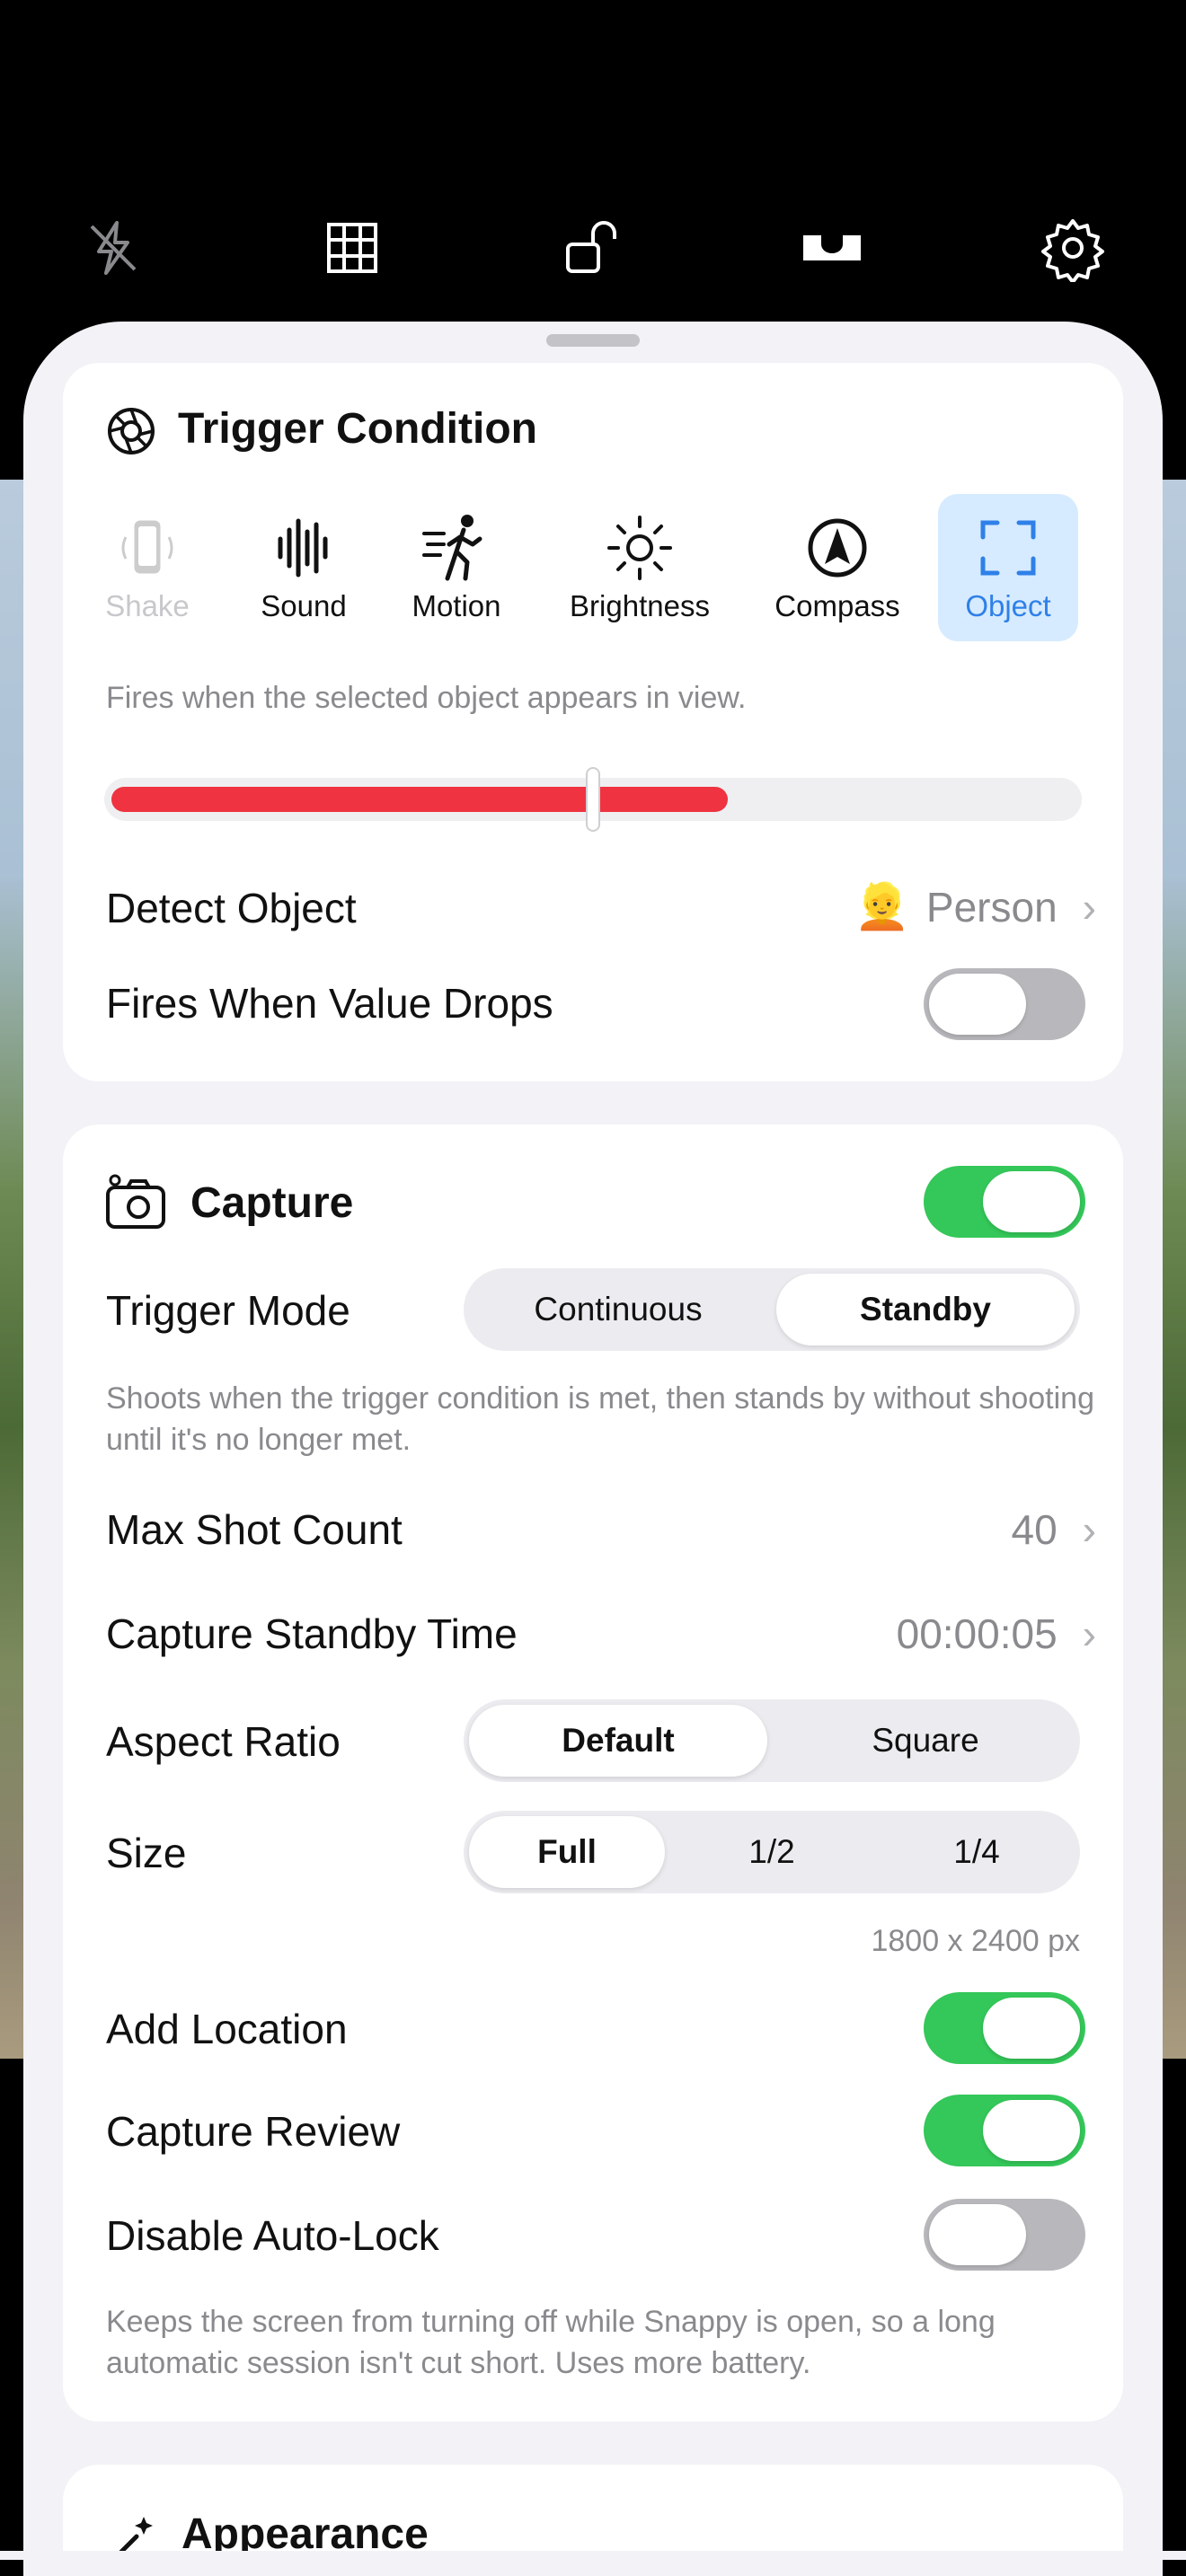 Image resolution: width=1186 pixels, height=2576 pixels. I want to click on capture-toggle, so click(1004, 1202).